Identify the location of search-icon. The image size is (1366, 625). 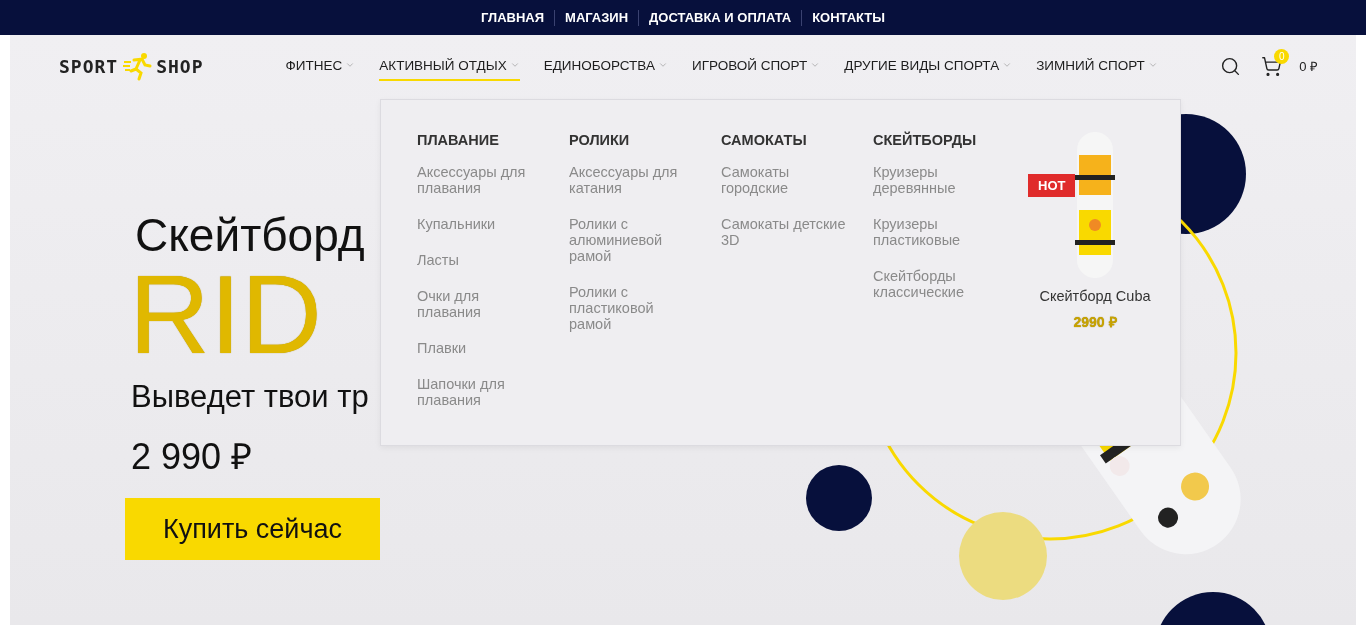
(1231, 66).